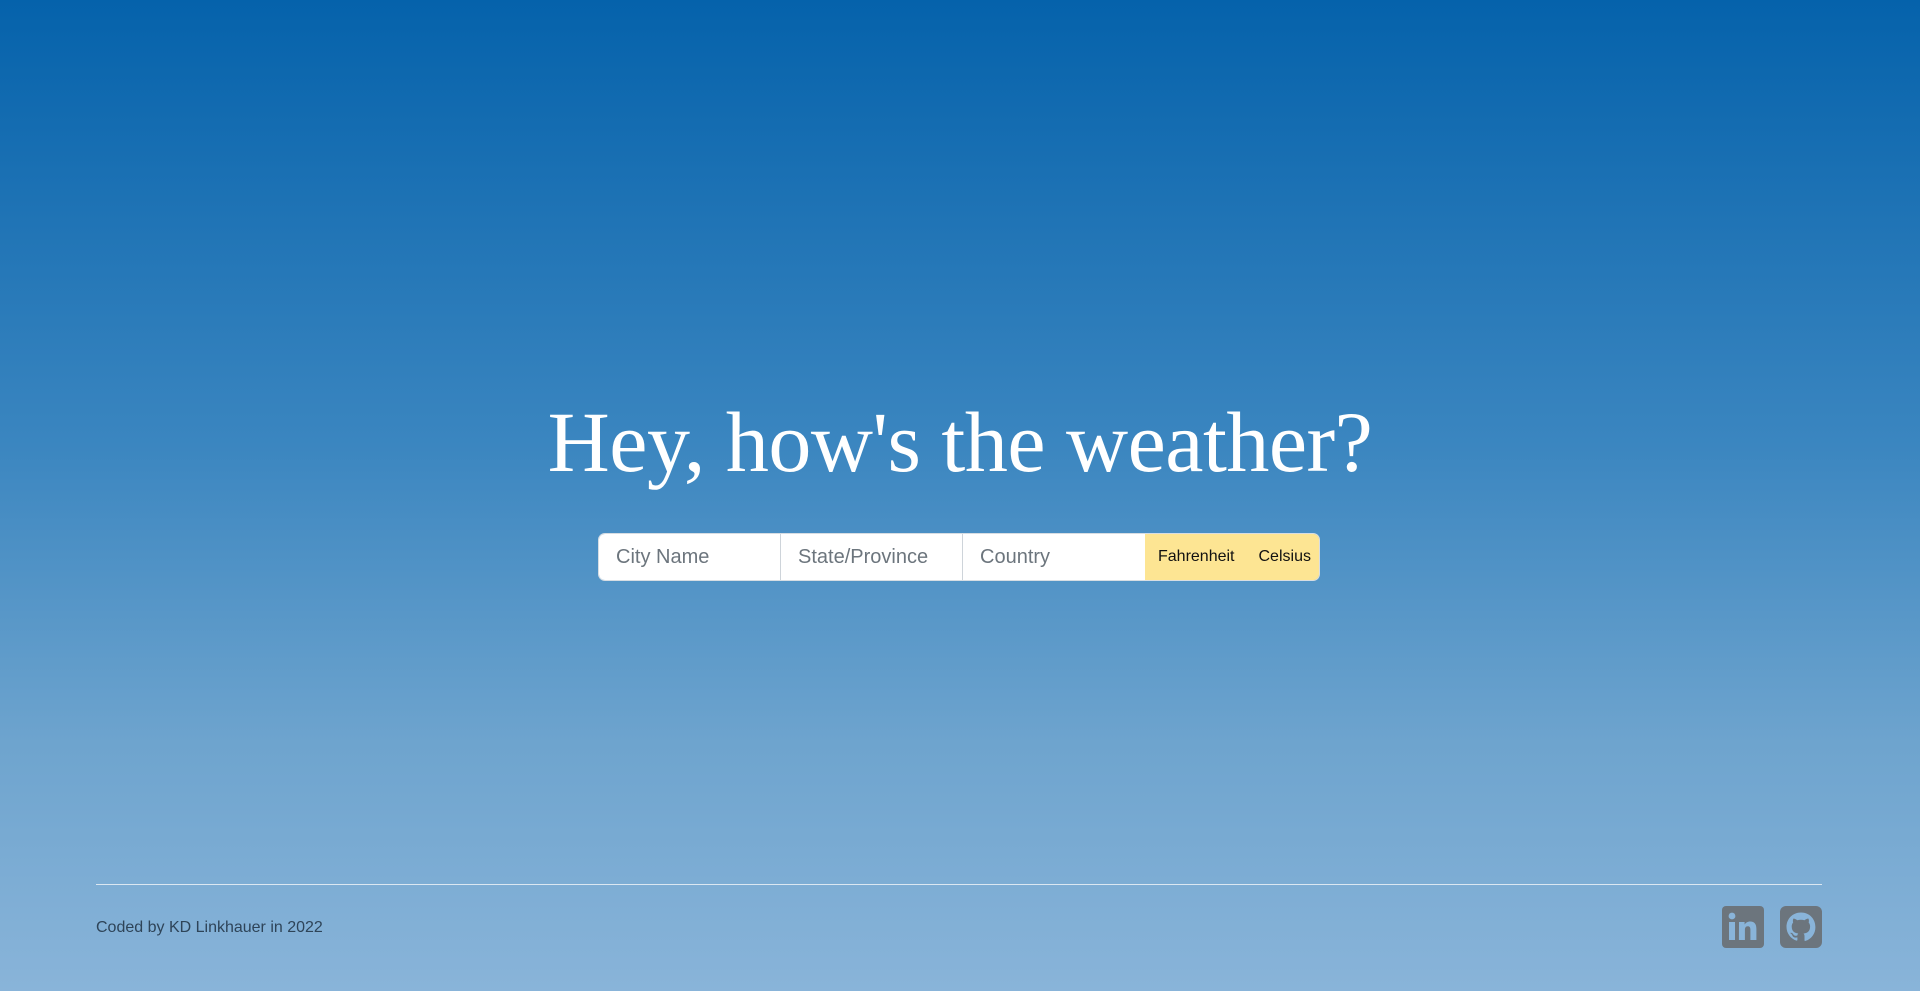 The height and width of the screenshot is (991, 1920). I want to click on celsius-button: Celsius, so click(1282, 557).